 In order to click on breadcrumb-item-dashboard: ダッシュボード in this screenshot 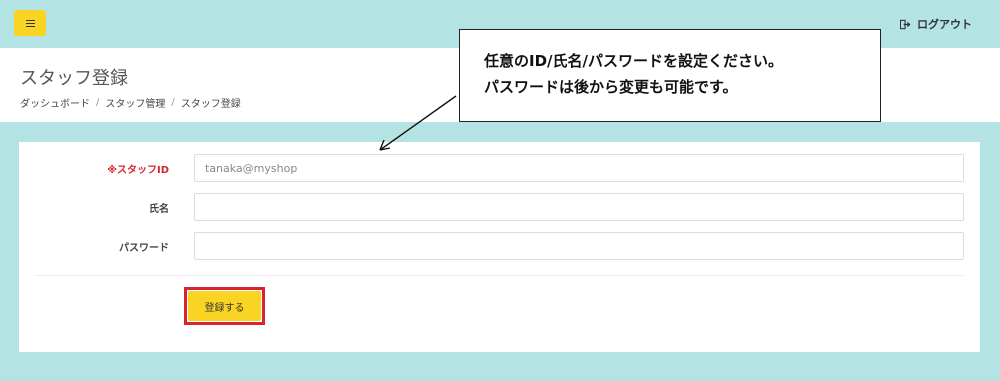, I will do `click(55, 102)`.